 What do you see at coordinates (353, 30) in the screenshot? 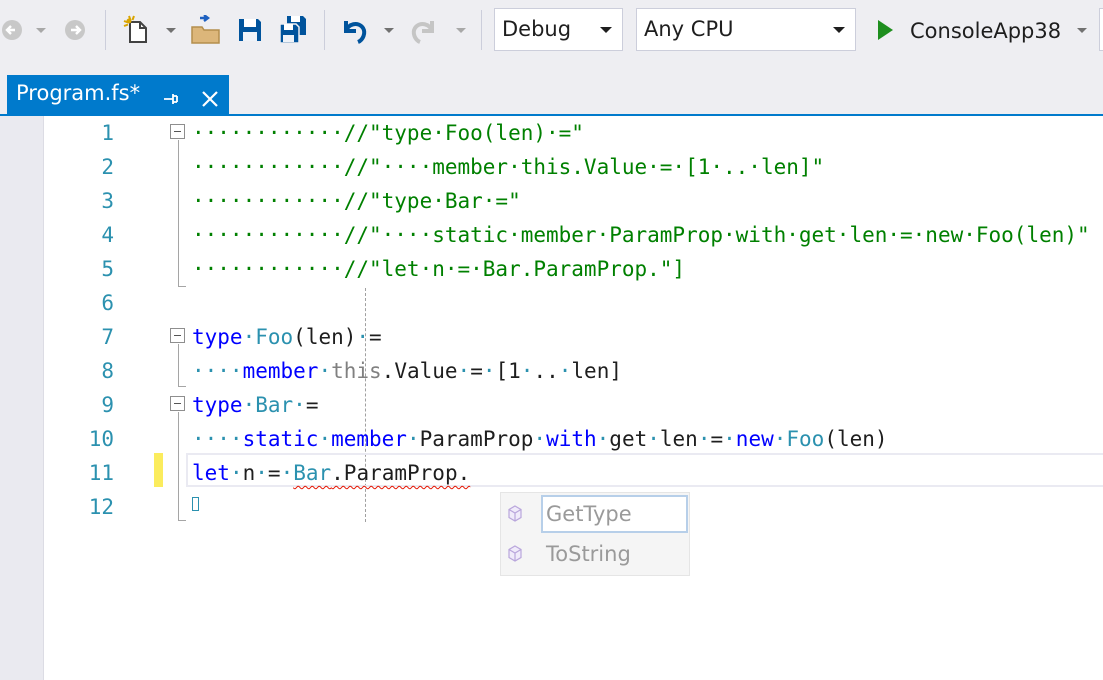
I see `undo-icon` at bounding box center [353, 30].